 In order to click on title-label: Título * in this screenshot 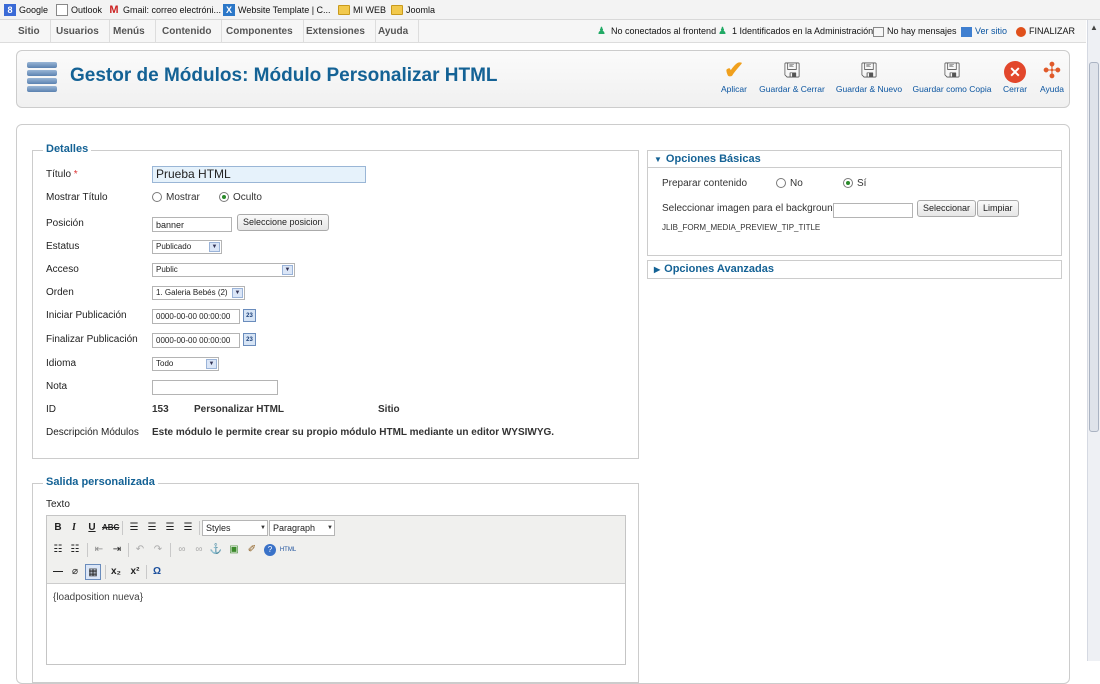, I will do `click(62, 174)`.